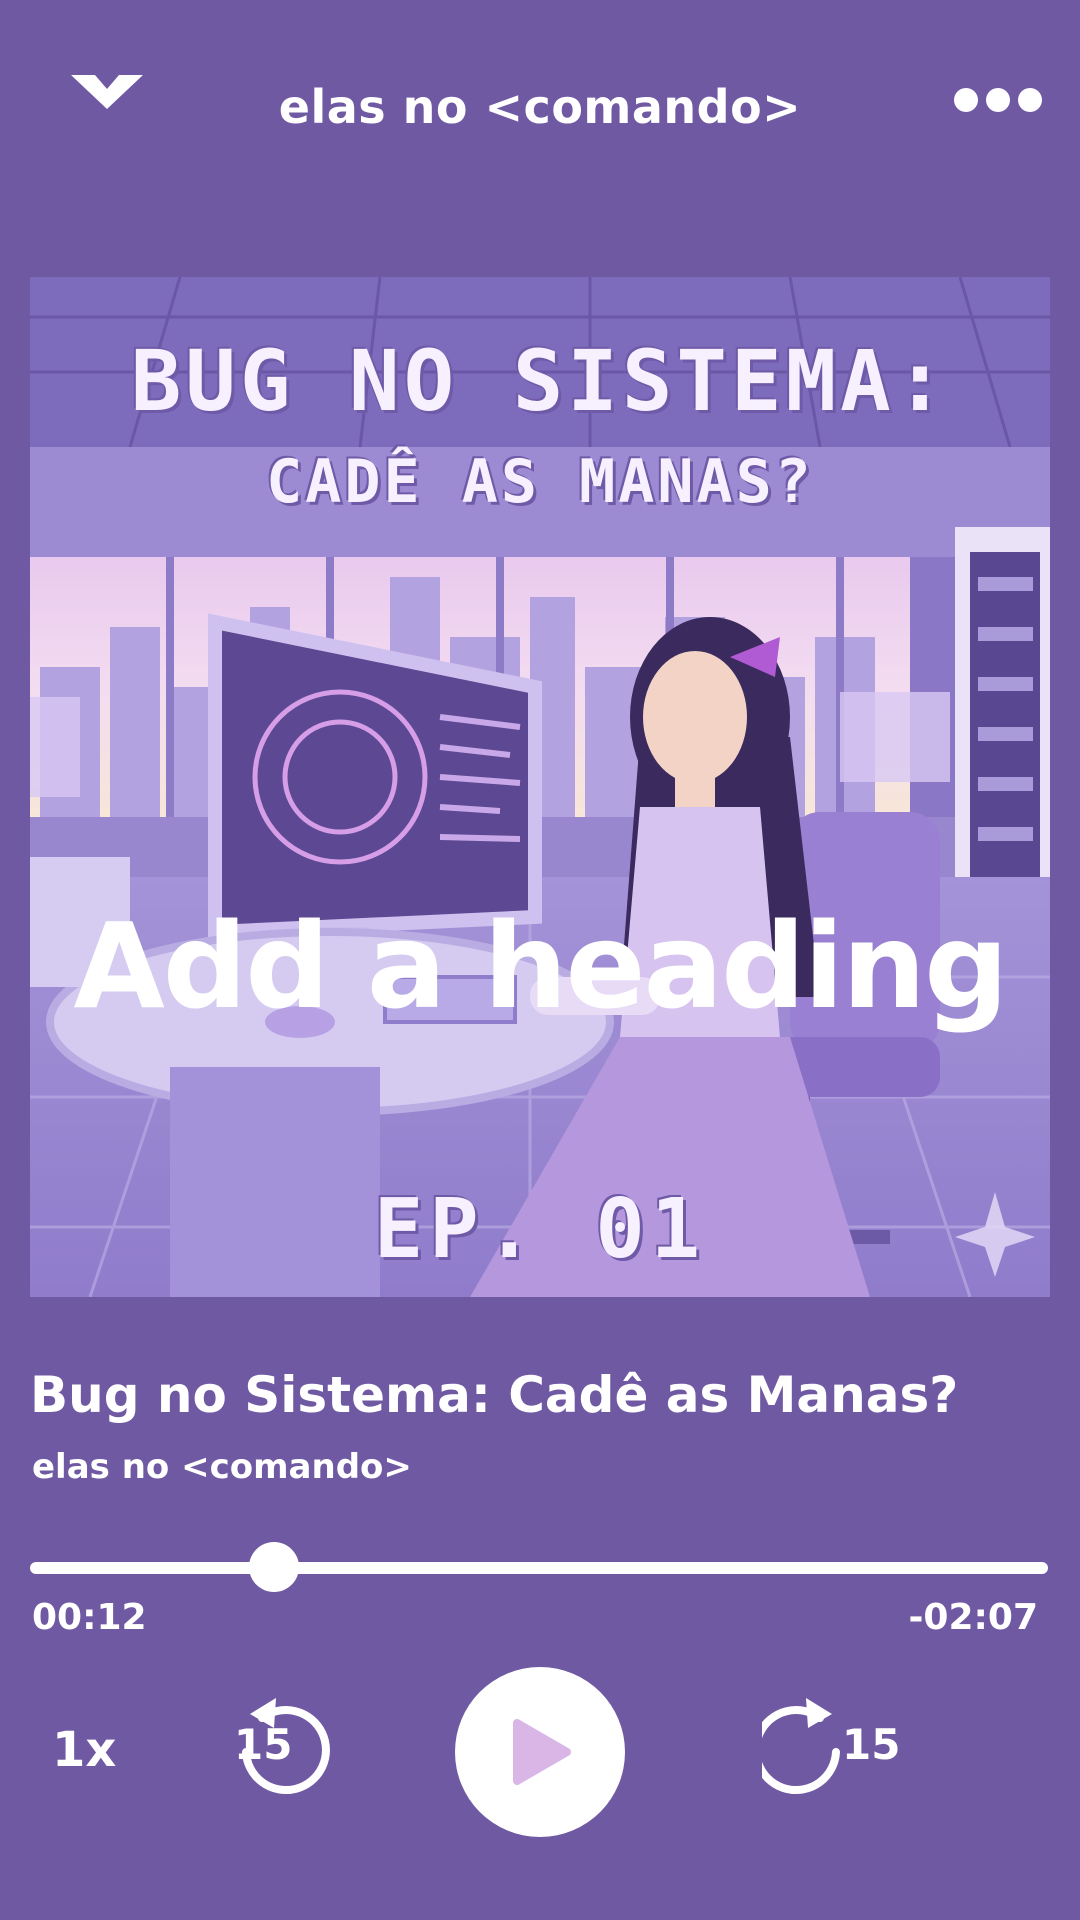 Image resolution: width=1080 pixels, height=1920 pixels. I want to click on playback-speed-button: 1x, so click(84, 1750).